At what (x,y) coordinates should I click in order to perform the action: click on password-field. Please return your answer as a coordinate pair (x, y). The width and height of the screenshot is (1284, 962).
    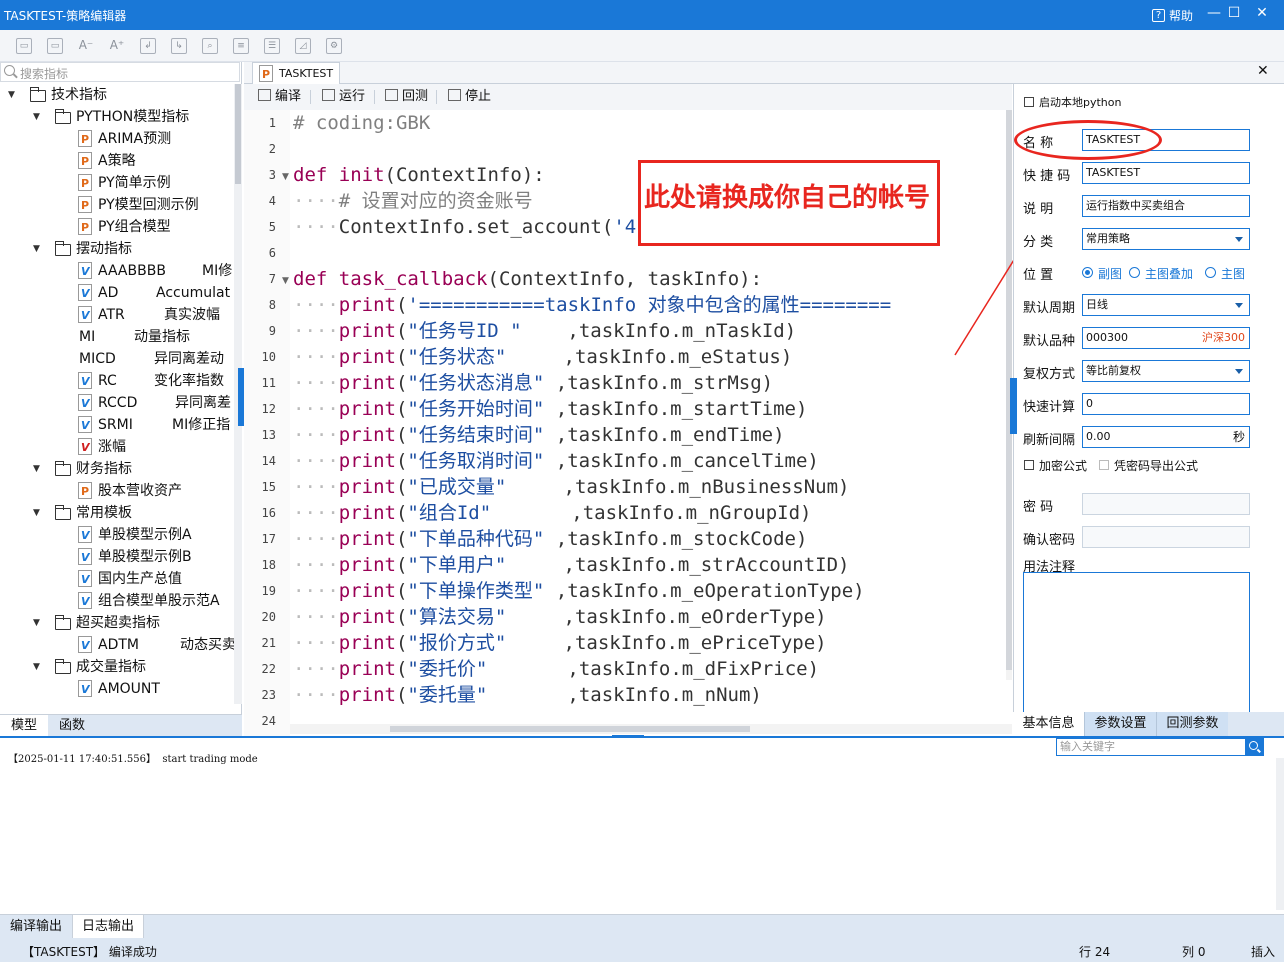
    Looking at the image, I should click on (1166, 504).